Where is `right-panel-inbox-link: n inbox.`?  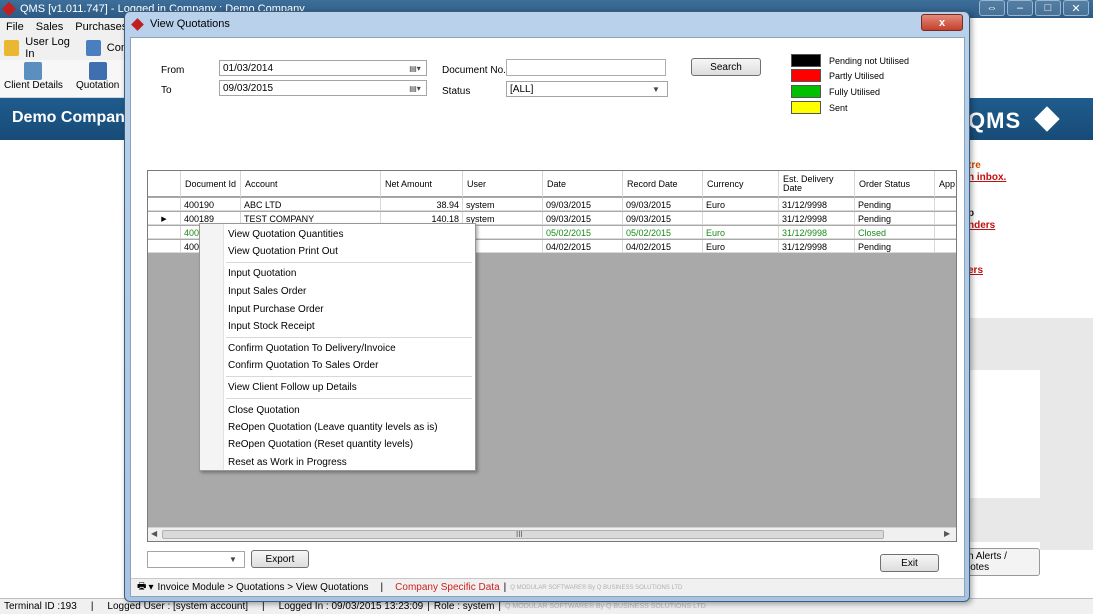
right-panel-inbox-link: n inbox. is located at coordinates (987, 177).